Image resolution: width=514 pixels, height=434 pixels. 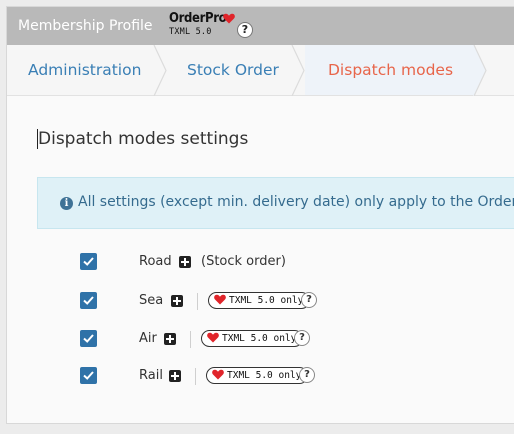 I want to click on breadcrumb-active-arrow-icon, so click(x=480, y=70).